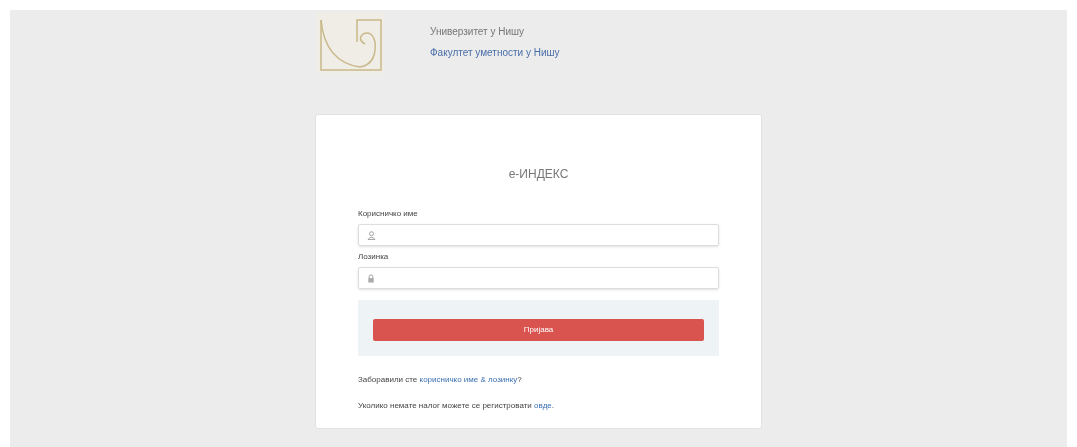  What do you see at coordinates (495, 52) in the screenshot?
I see `faculty-link: Факултет уметности у Нишу` at bounding box center [495, 52].